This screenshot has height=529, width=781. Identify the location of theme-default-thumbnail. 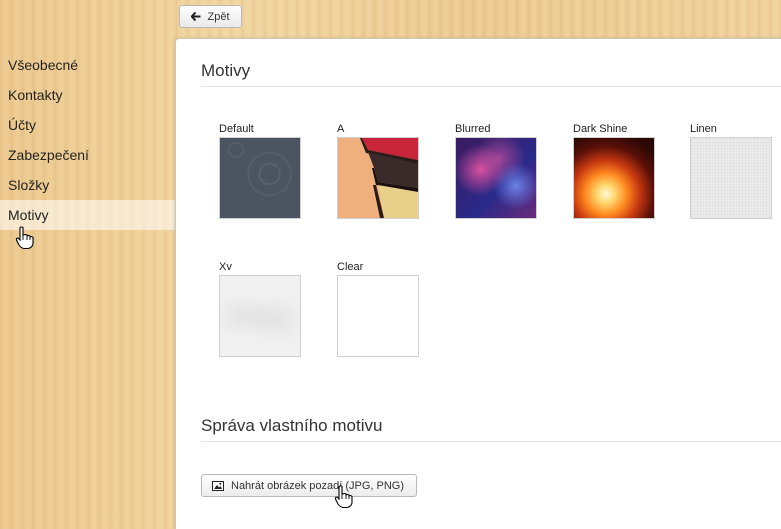
(260, 178).